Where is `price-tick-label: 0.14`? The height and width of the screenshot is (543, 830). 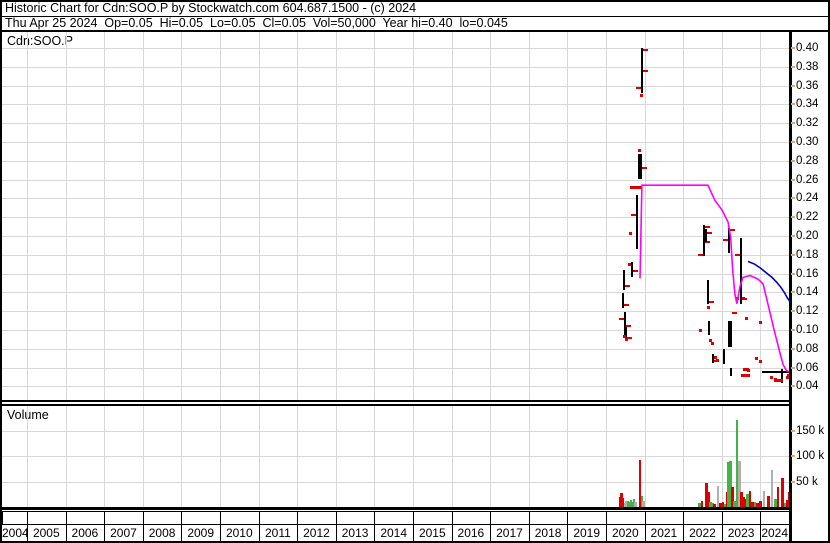
price-tick-label: 0.14 is located at coordinates (807, 292).